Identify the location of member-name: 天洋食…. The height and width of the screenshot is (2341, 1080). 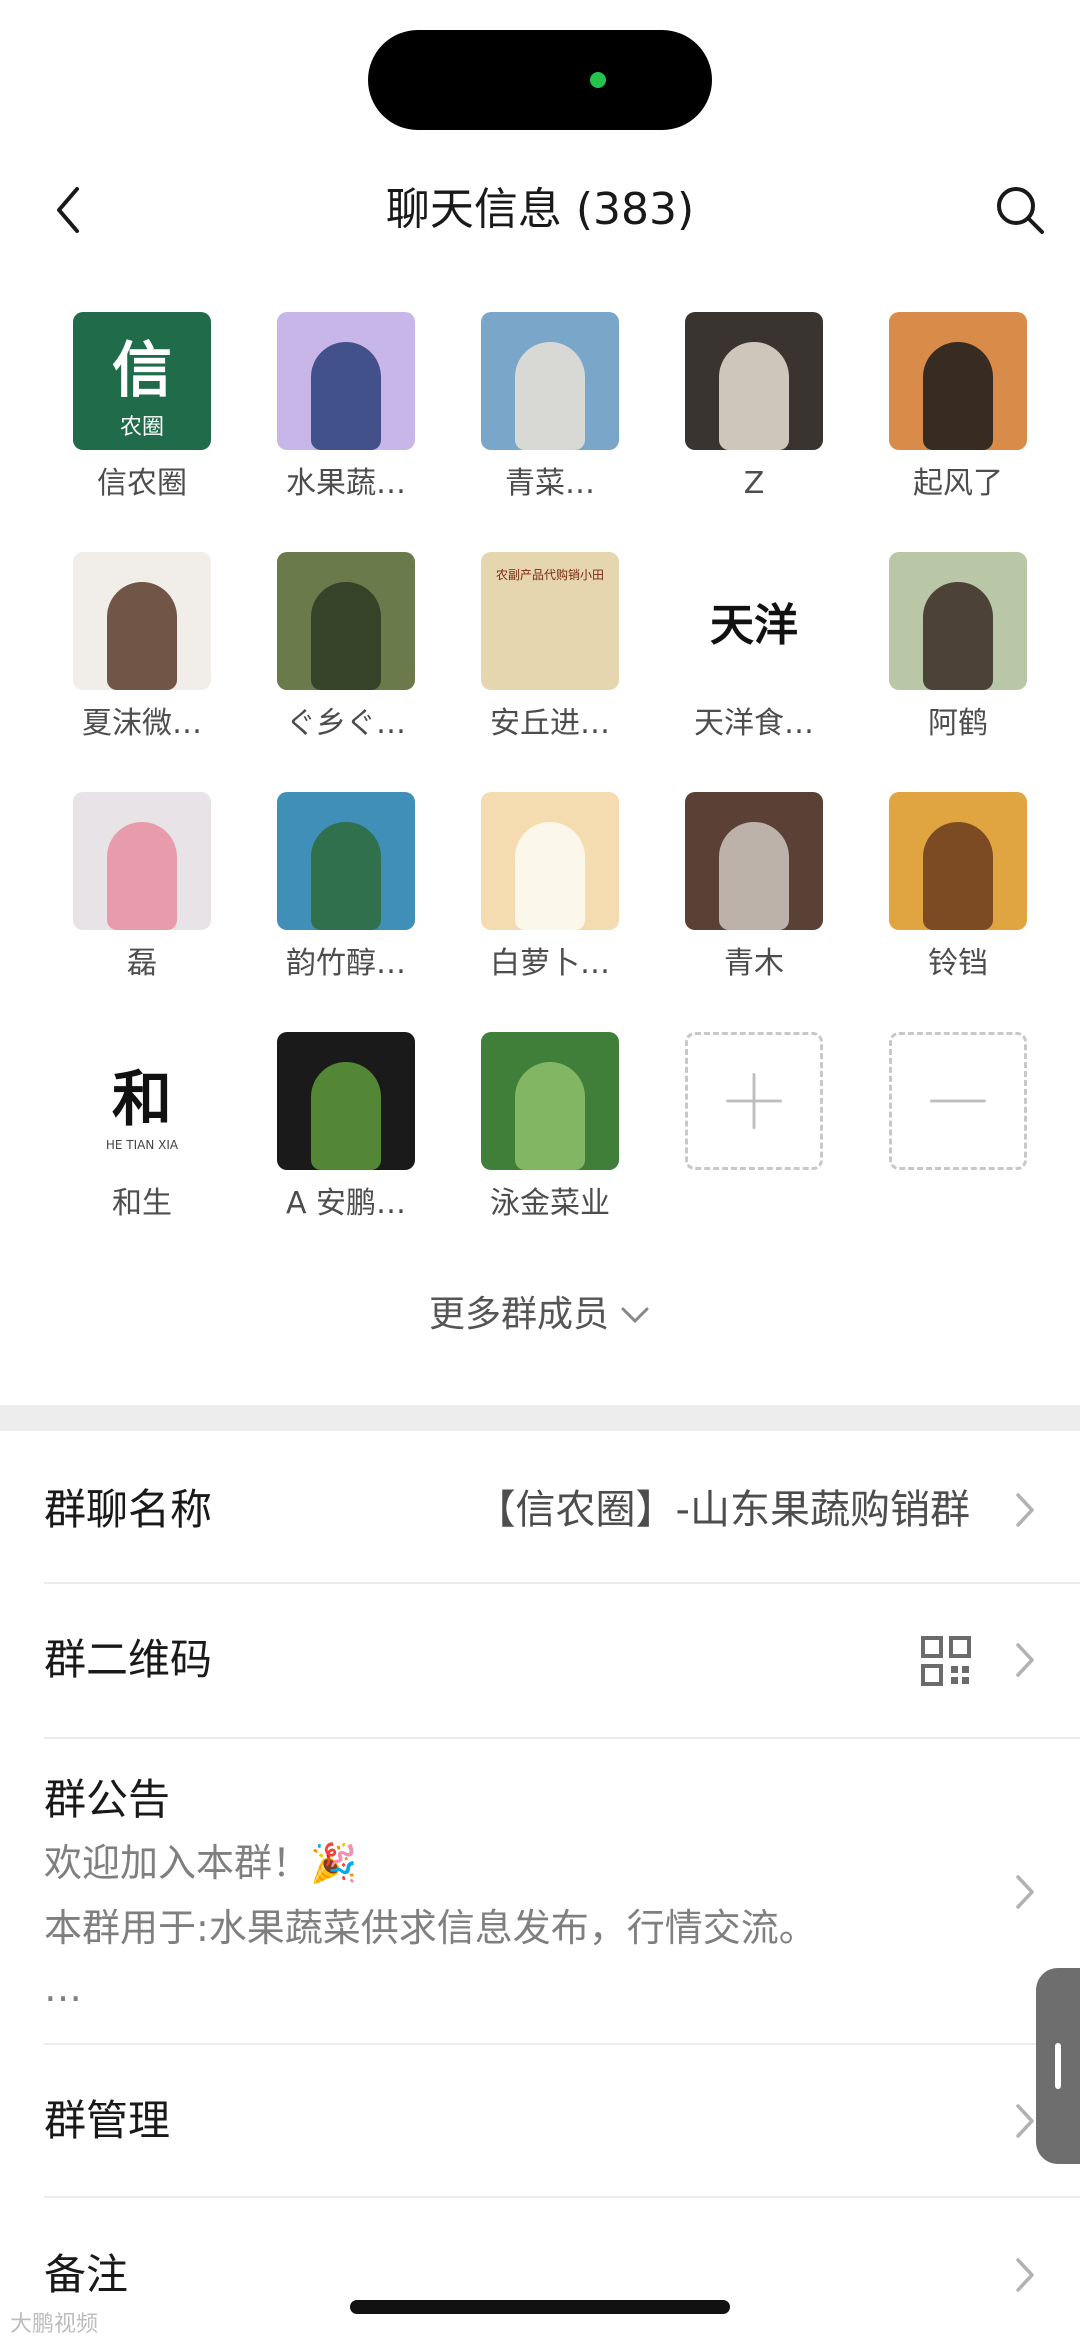
(754, 723).